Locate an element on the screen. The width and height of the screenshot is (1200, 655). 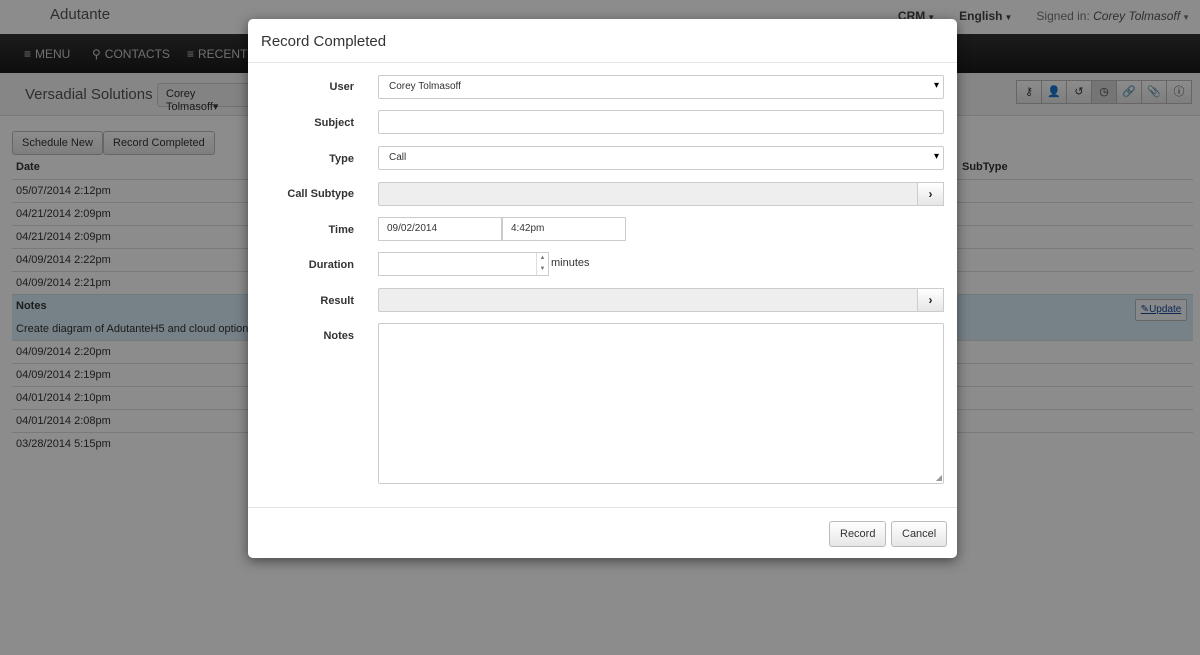
user-label: User is located at coordinates (341, 87).